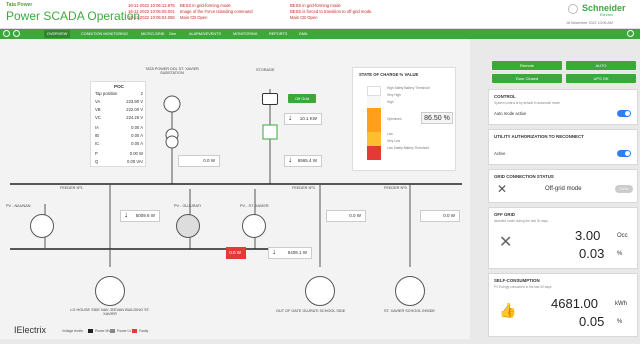  I want to click on nav-alarms-events: ALARMS/EVENTS, so click(205, 34).